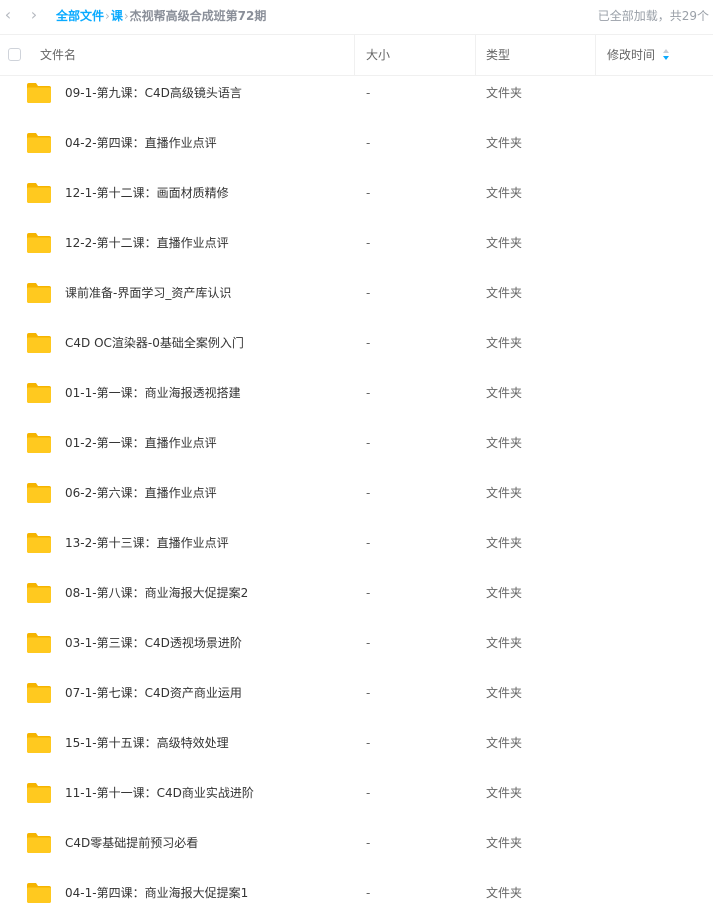  I want to click on table-row: 01-2-第一课：直播作业点评 - 文件夹, so click(356, 443).